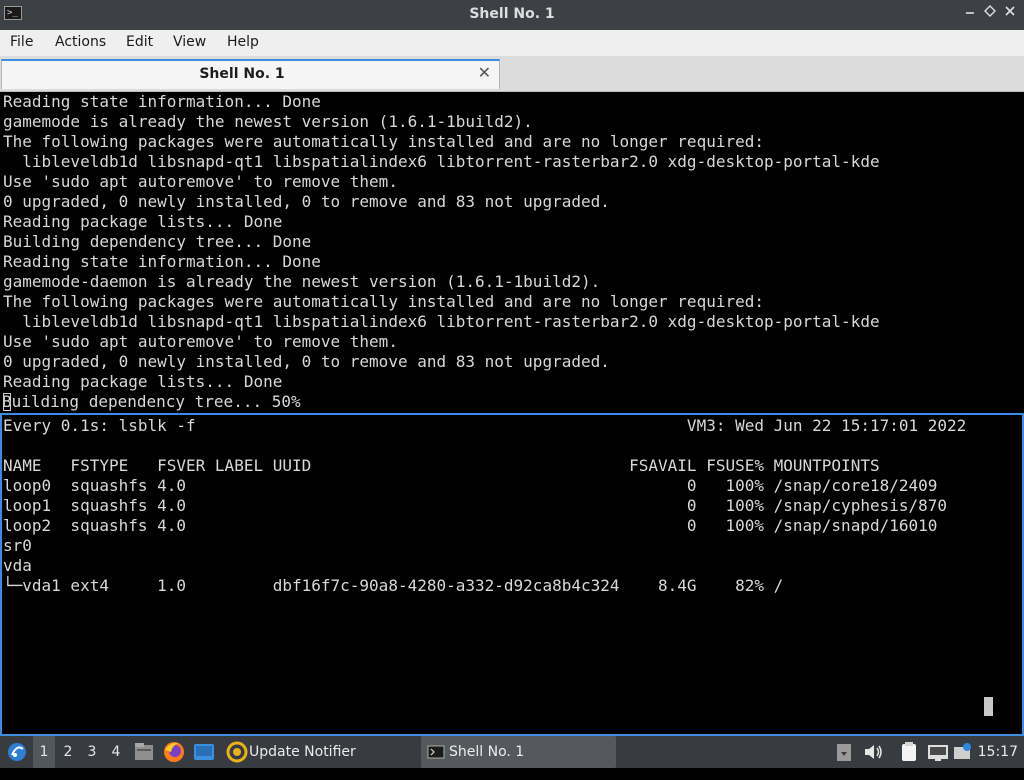 Image resolution: width=1024 pixels, height=780 pixels. What do you see at coordinates (68, 752) in the screenshot?
I see `workspace-2: 2` at bounding box center [68, 752].